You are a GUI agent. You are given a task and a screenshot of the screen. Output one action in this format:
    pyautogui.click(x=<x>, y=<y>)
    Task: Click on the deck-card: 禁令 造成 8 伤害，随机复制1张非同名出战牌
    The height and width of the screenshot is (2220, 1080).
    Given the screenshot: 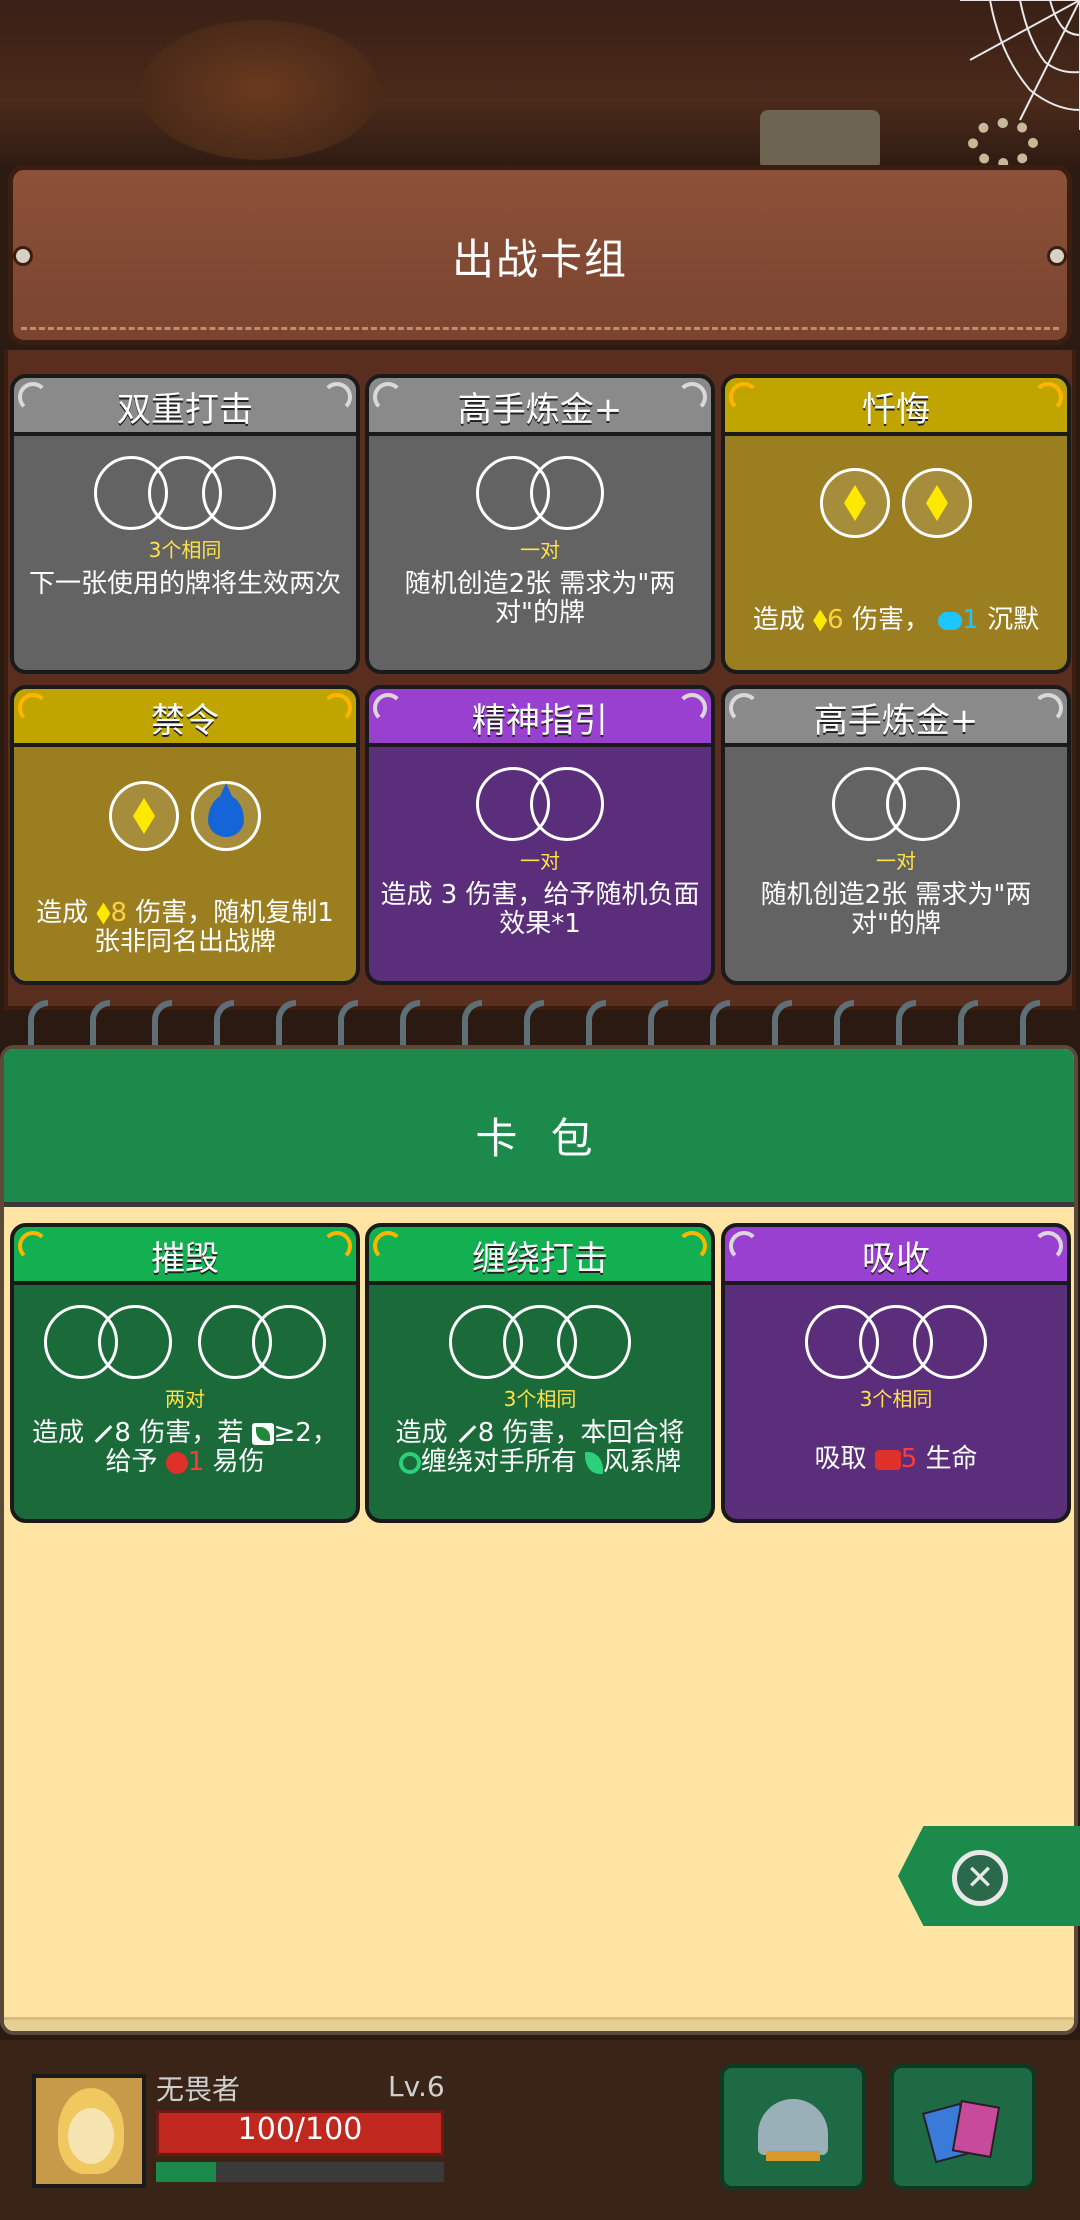 What is the action you would take?
    pyautogui.click(x=185, y=835)
    